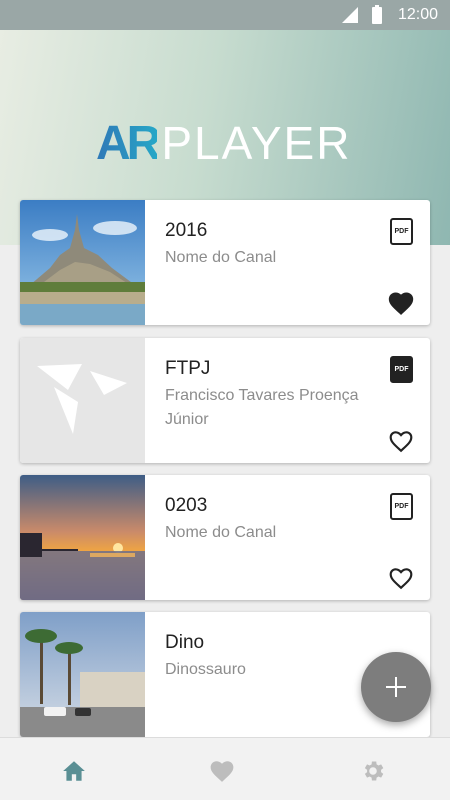  Describe the element at coordinates (262, 407) in the screenshot. I see `item-subtitle: Francisco Tavares Proença Júnior` at that location.